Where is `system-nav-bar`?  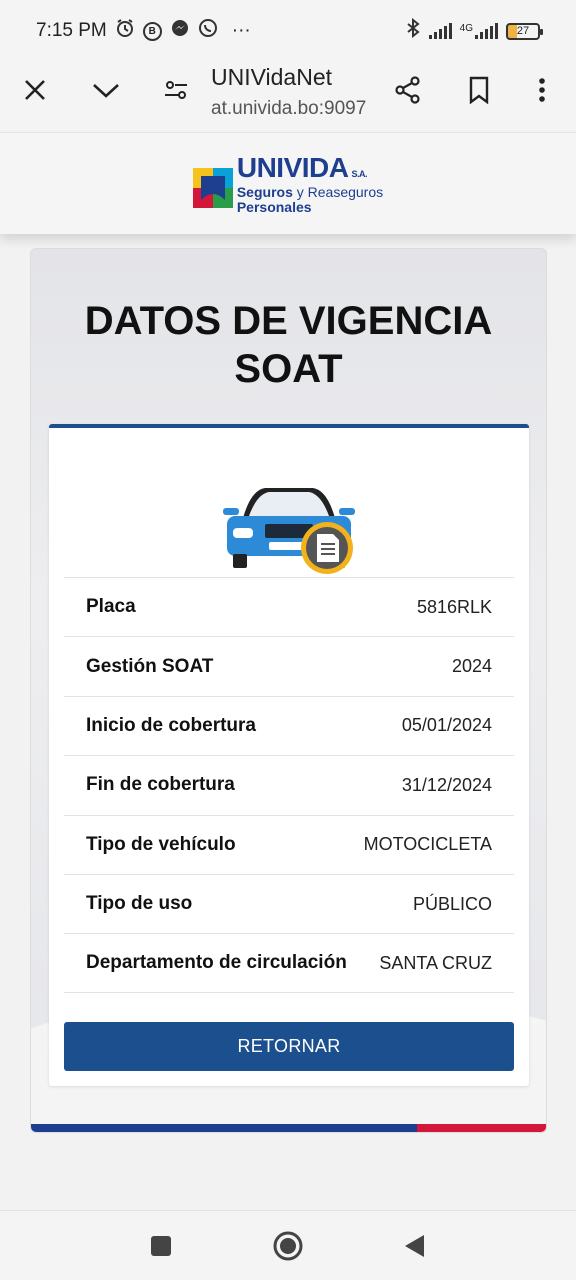
system-nav-bar is located at coordinates (288, 1245).